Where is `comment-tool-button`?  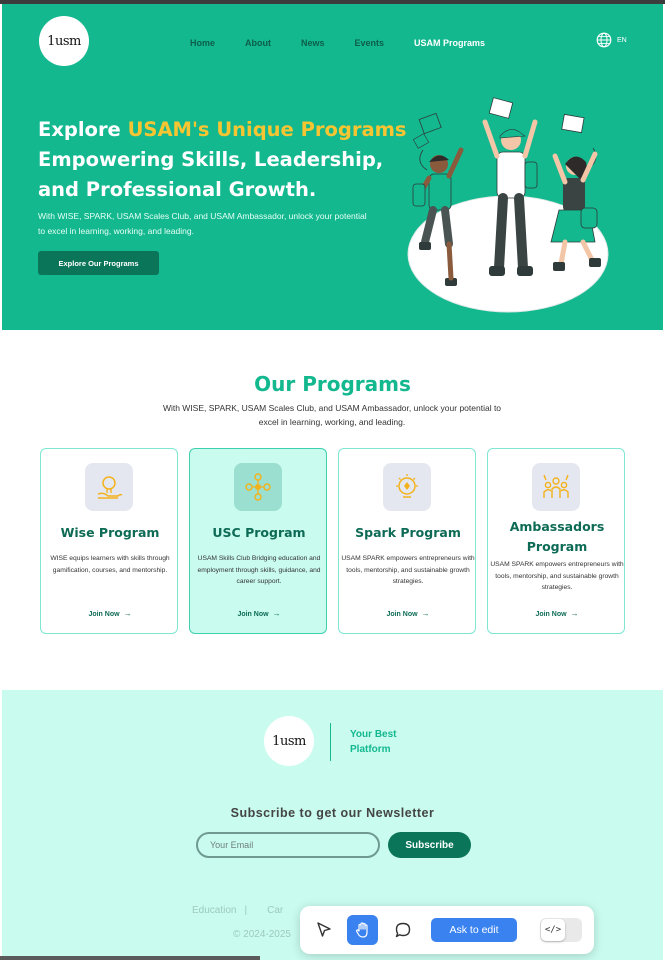 comment-tool-button is located at coordinates (402, 930).